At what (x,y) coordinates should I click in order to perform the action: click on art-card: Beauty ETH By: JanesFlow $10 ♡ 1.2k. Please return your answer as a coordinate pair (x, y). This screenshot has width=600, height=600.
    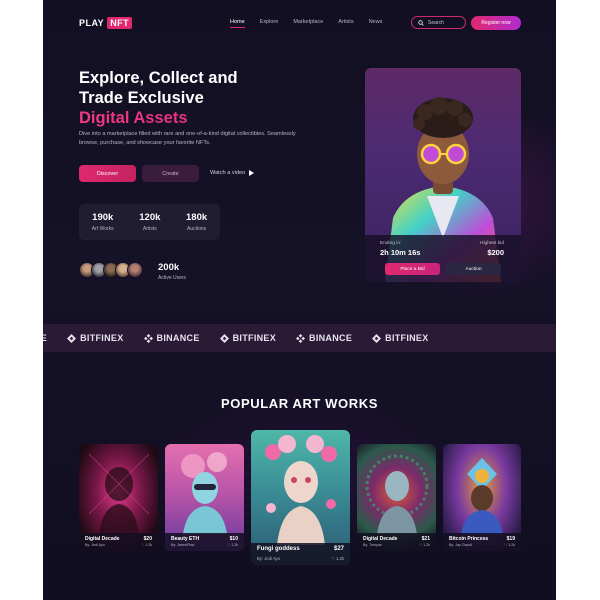
    Looking at the image, I should click on (204, 497).